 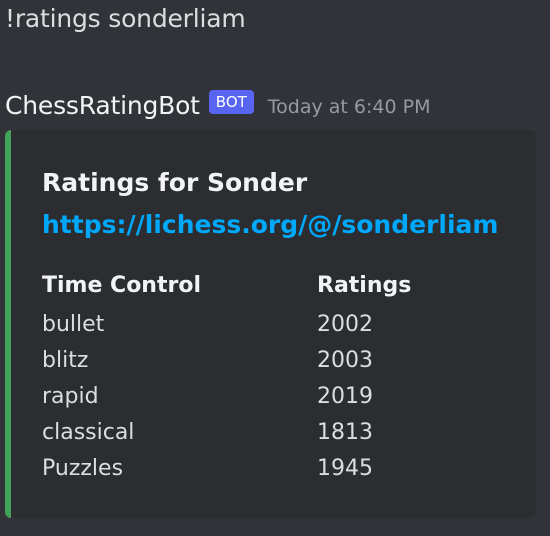 What do you see at coordinates (345, 360) in the screenshot?
I see `rating-blitz: 2003` at bounding box center [345, 360].